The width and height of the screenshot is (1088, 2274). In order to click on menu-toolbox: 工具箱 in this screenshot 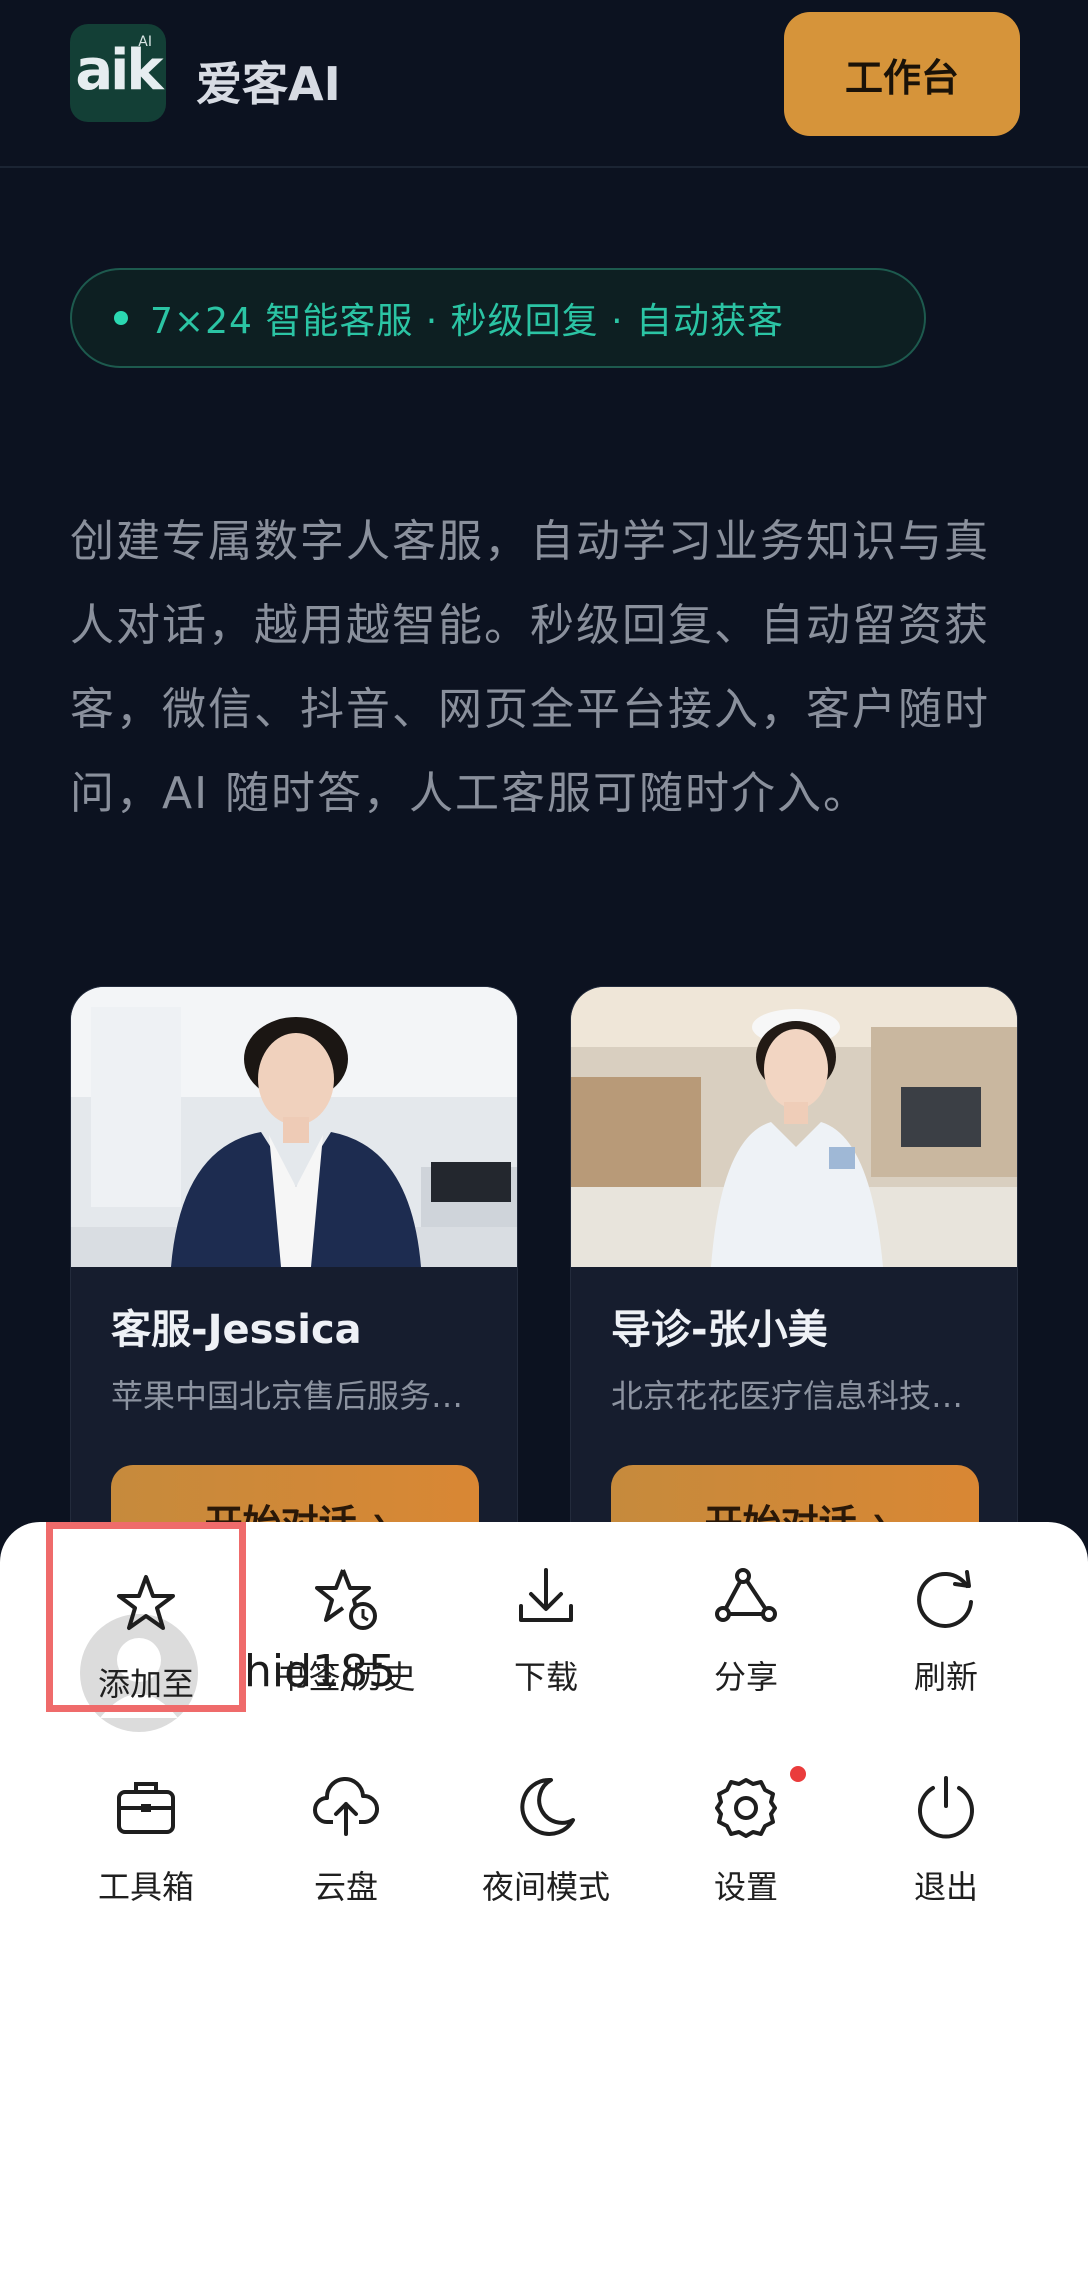, I will do `click(146, 1827)`.